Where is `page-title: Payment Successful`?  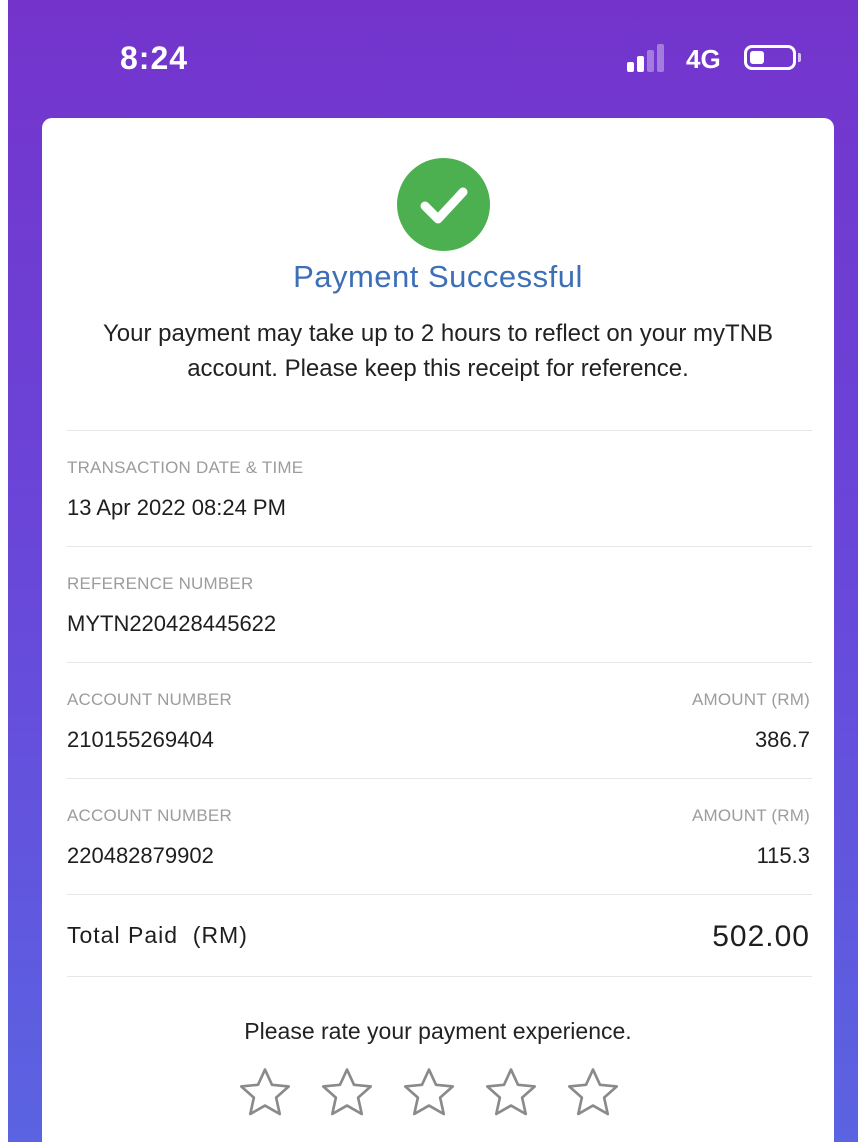 page-title: Payment Successful is located at coordinates (438, 276).